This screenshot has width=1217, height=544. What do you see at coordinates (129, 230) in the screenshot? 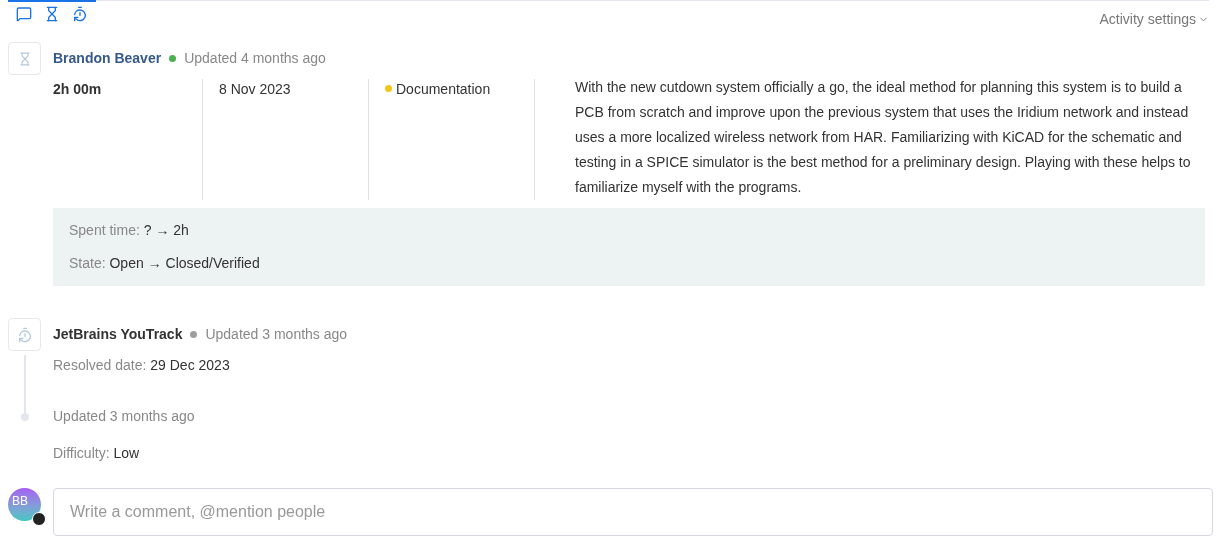
I see `field-change: Spent time: ? → 2h` at bounding box center [129, 230].